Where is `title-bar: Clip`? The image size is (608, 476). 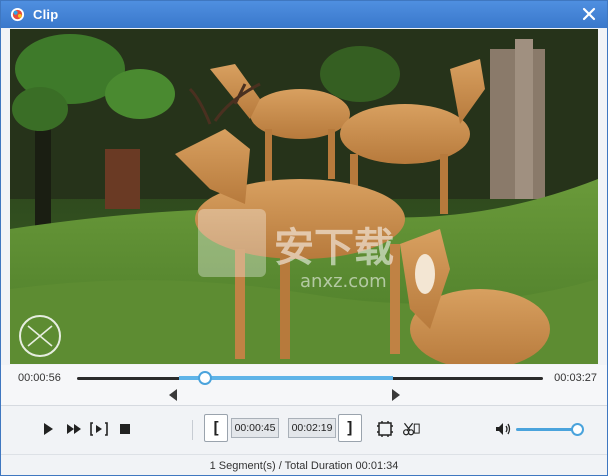
title-bar: Clip is located at coordinates (304, 14).